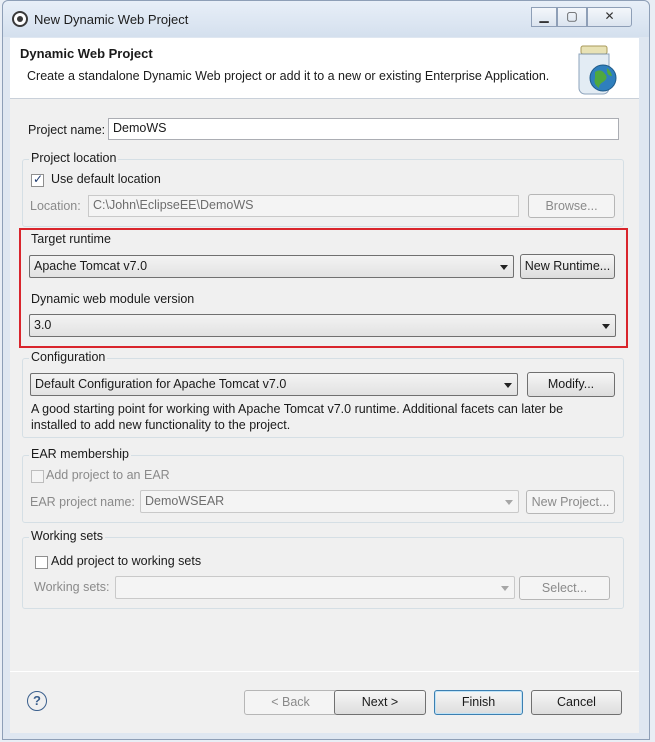 The width and height of the screenshot is (655, 742). I want to click on ear-membership-label: EAR membership, so click(80, 454).